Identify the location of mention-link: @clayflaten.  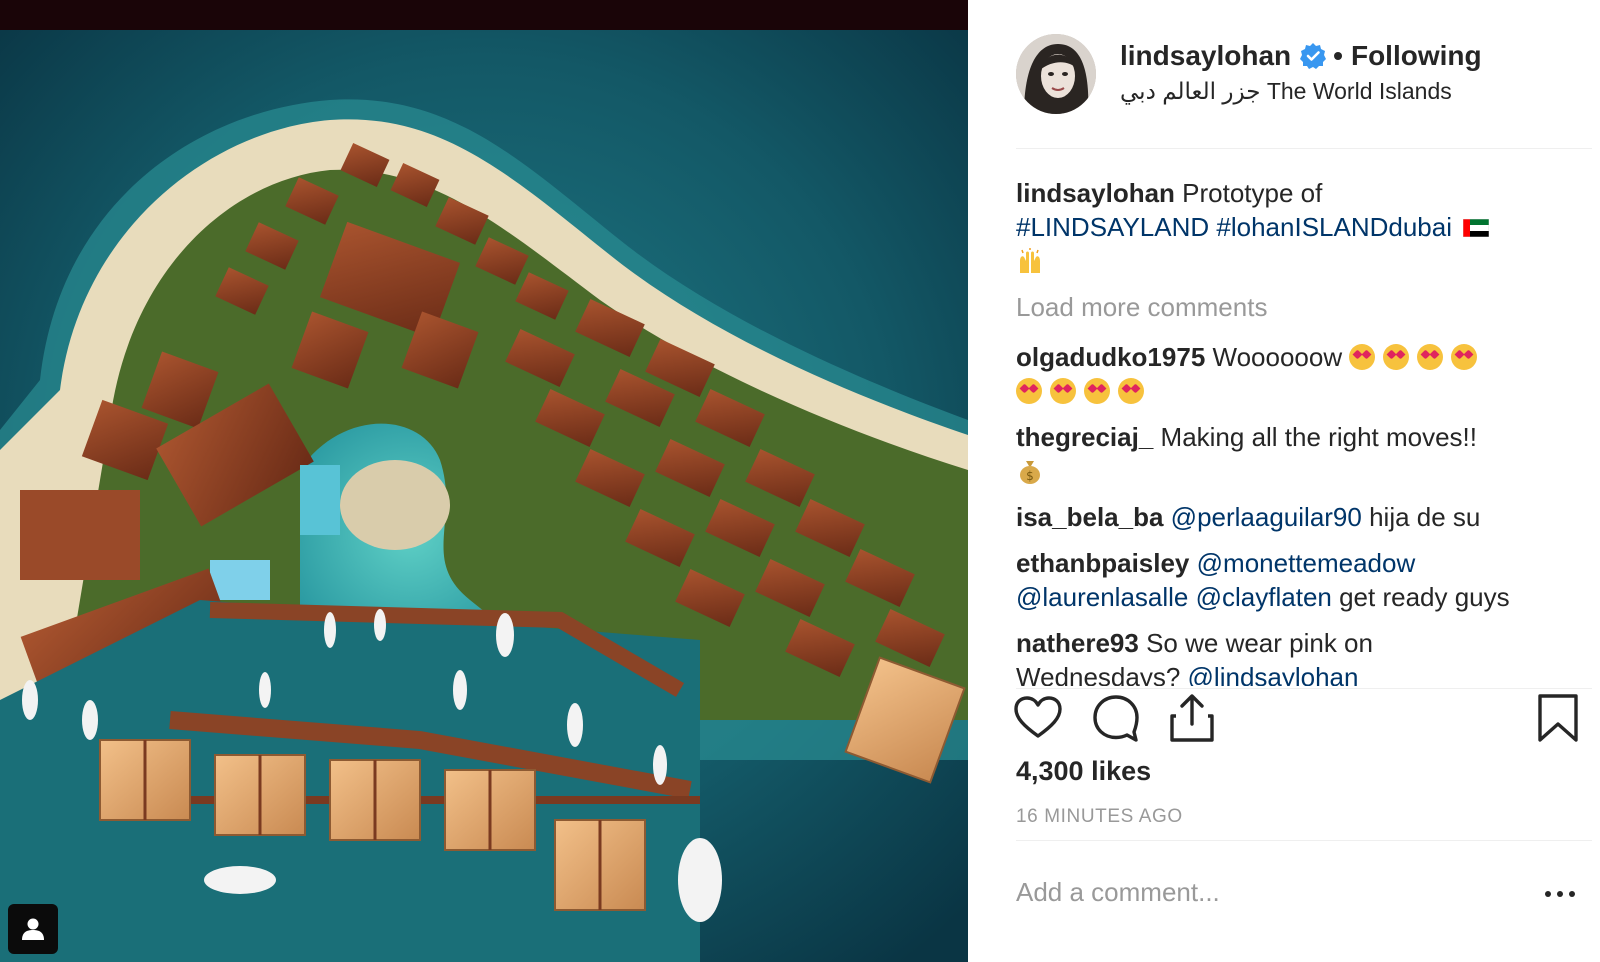
(1264, 597).